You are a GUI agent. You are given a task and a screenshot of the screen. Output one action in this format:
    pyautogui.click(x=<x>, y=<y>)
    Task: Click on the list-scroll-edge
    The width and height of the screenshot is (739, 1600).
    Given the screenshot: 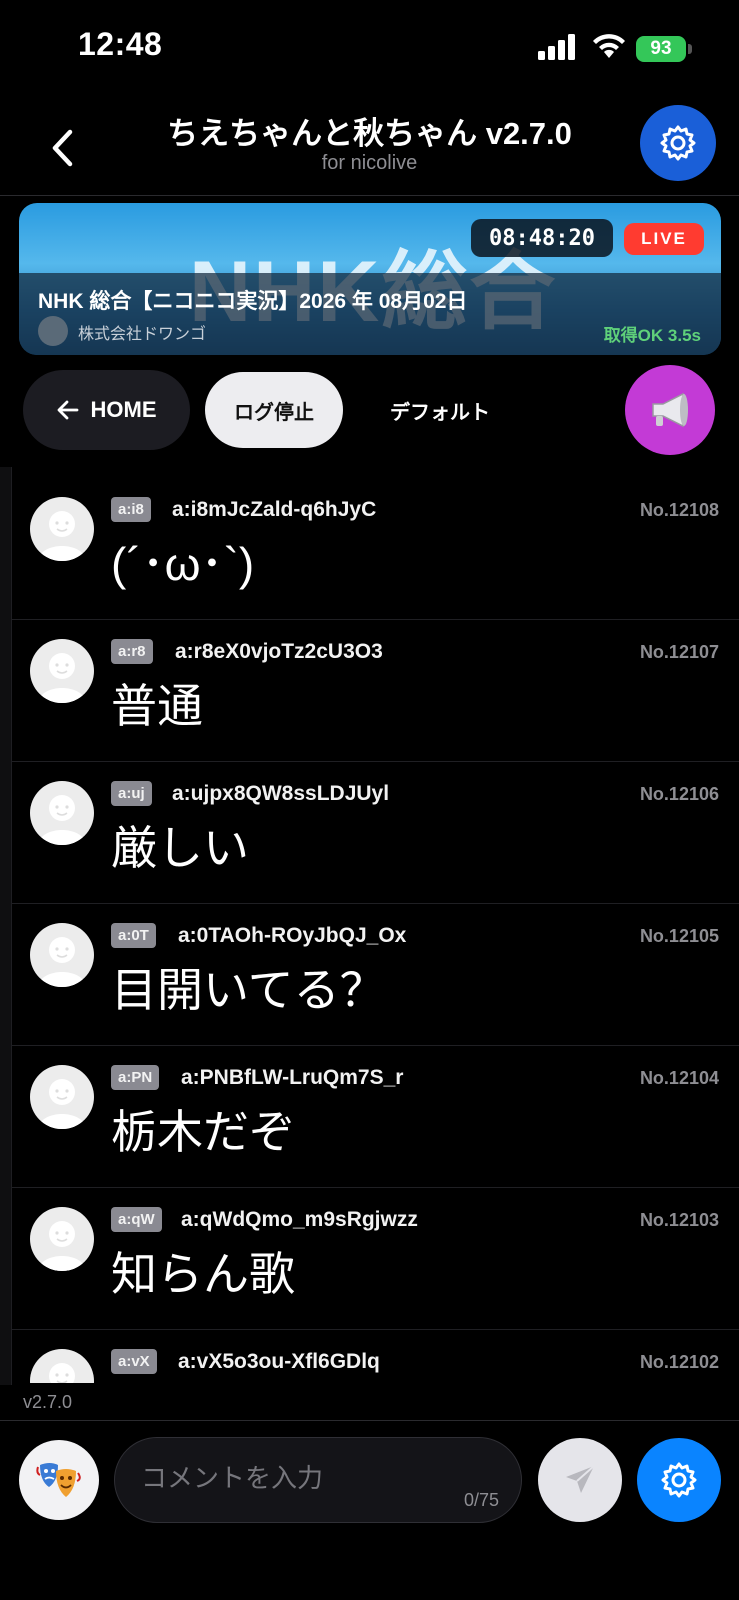 What is the action you would take?
    pyautogui.click(x=6, y=926)
    